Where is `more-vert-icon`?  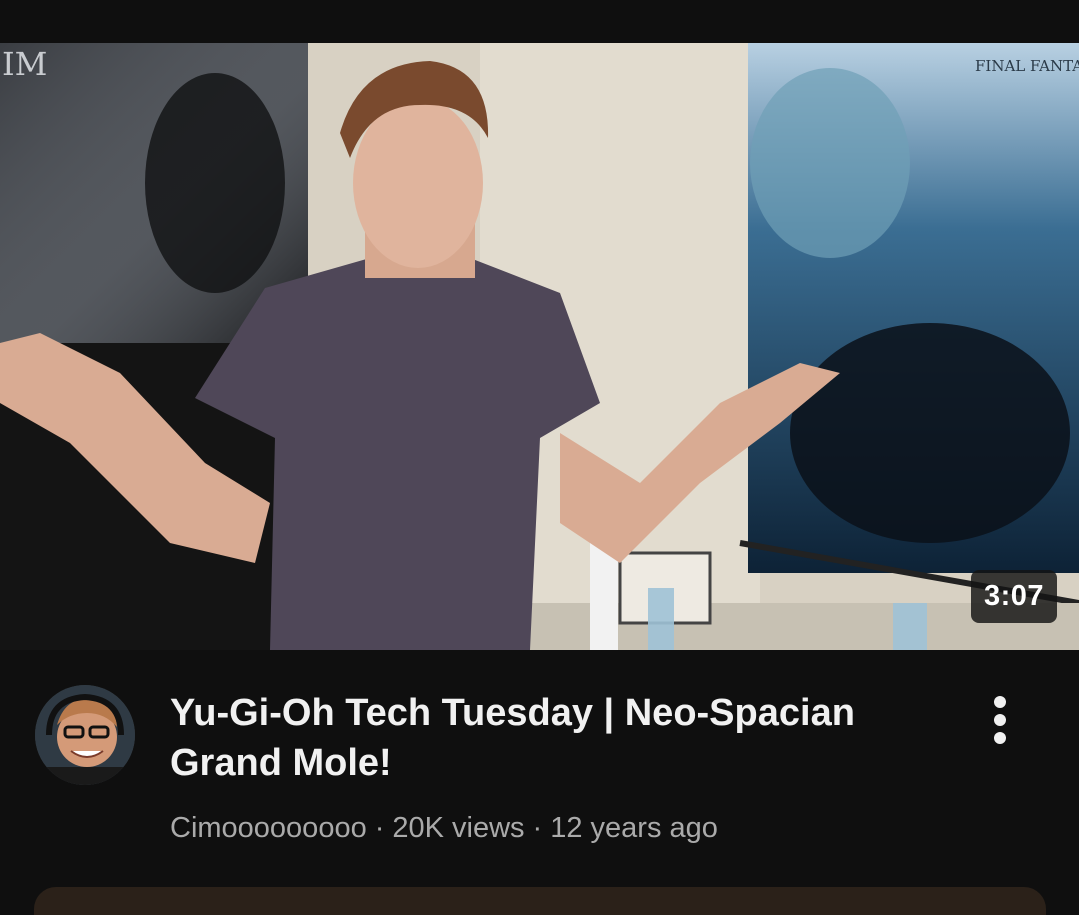
more-vert-icon is located at coordinates (1000, 720).